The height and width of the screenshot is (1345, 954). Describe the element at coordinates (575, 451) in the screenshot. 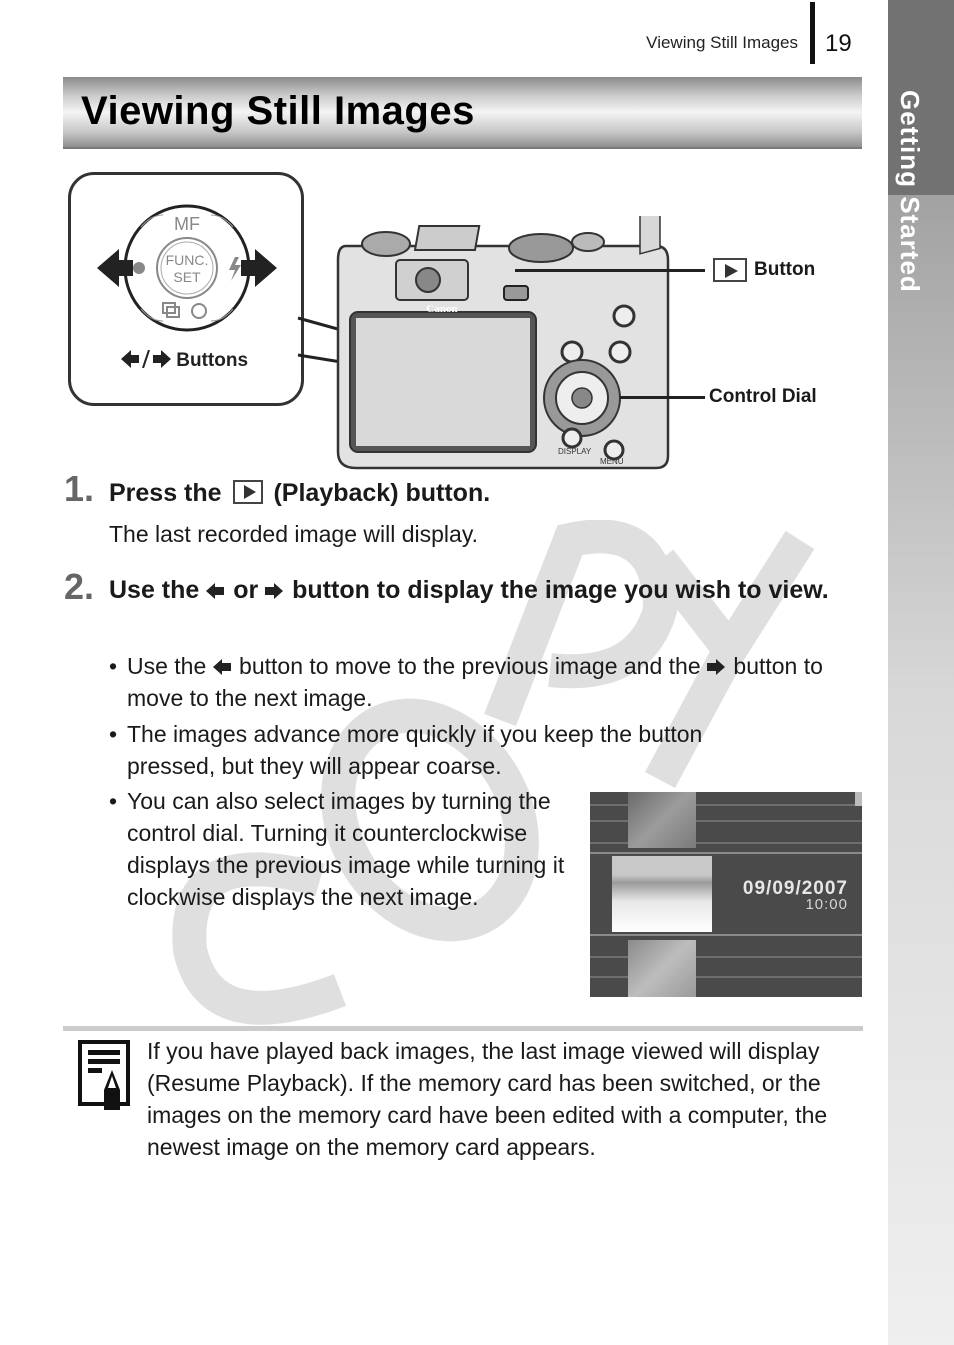

I see `camera-display-label: DISPLAY` at that location.